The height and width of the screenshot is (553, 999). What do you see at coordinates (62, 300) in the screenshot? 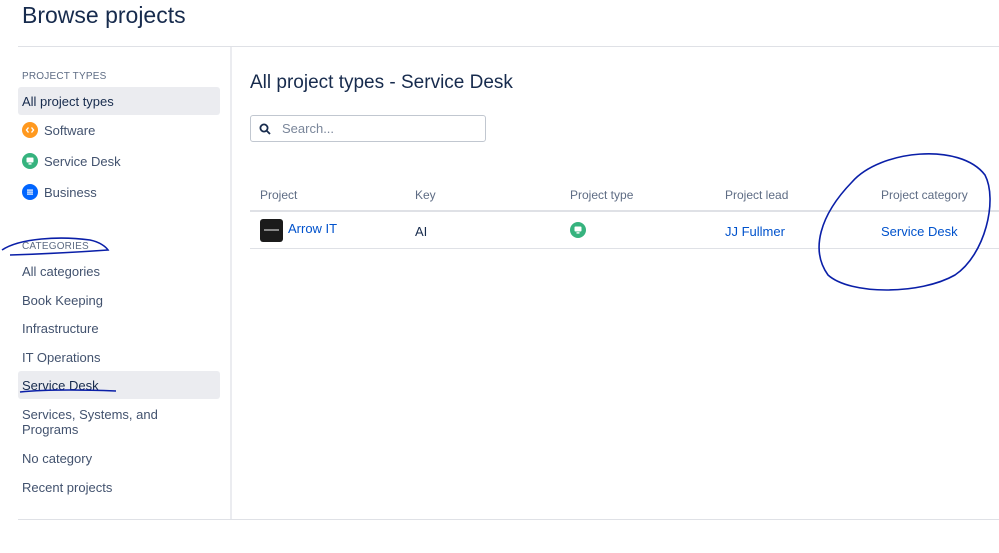
I see `sidebar-item-label: Book Keeping` at bounding box center [62, 300].